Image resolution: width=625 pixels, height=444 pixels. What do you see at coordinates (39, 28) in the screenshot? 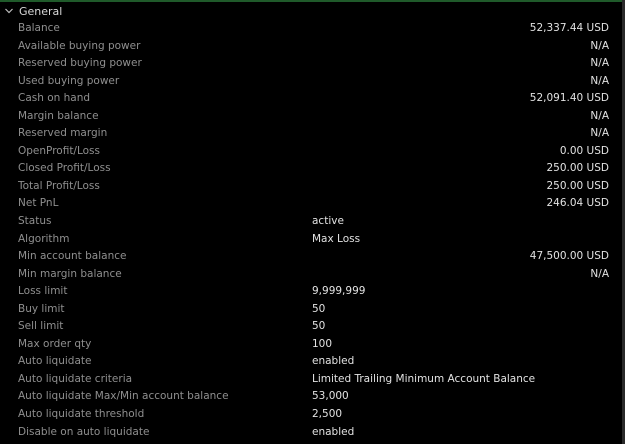
I see `property-label: Balance` at bounding box center [39, 28].